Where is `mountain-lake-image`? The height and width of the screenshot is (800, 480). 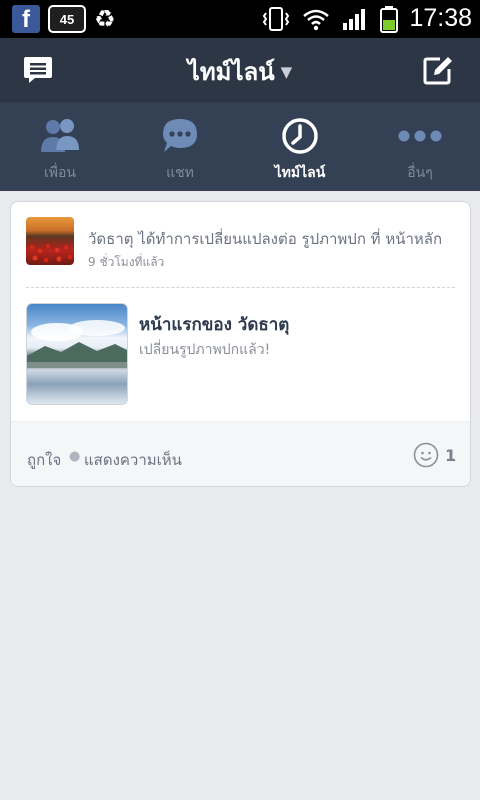
mountain-lake-image is located at coordinates (77, 344).